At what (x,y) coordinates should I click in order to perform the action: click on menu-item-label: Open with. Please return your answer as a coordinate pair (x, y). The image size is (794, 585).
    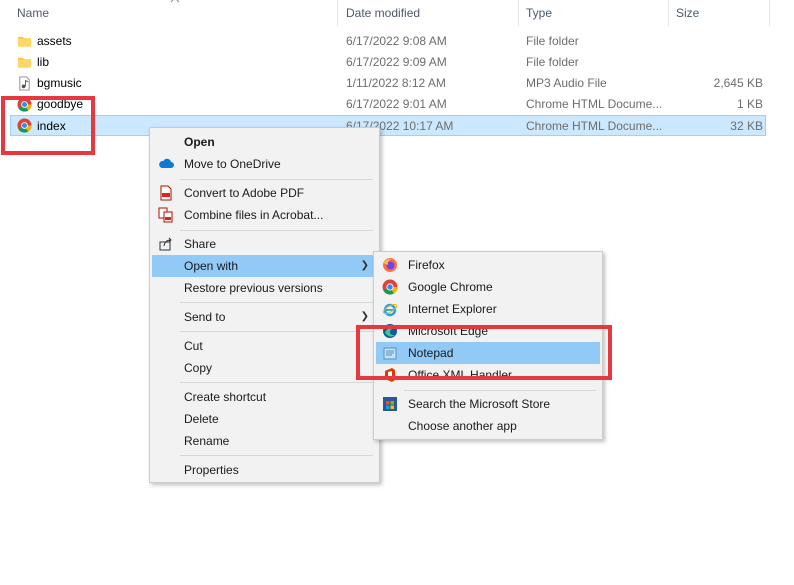
    Looking at the image, I should click on (211, 266).